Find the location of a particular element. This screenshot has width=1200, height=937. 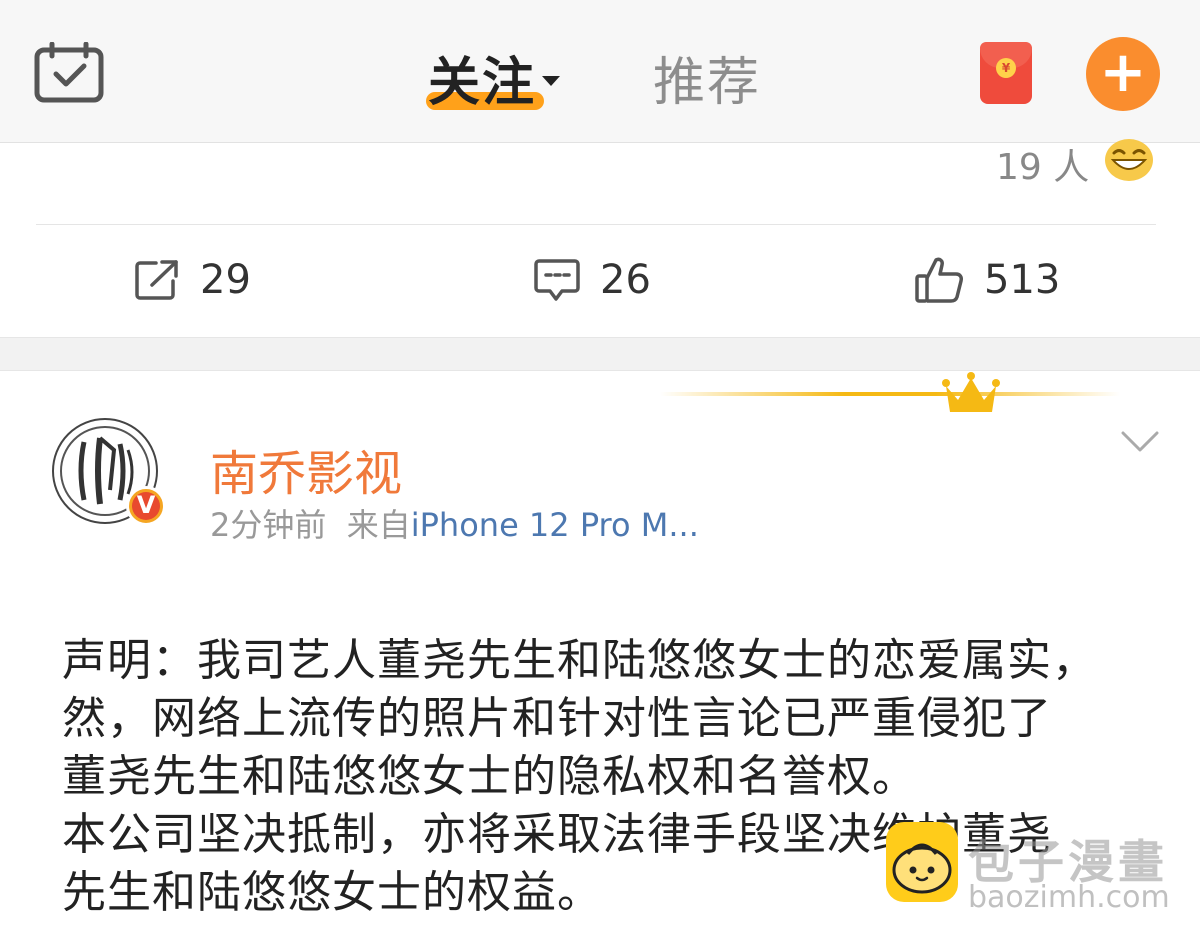

red-packet-coin: ¥ is located at coordinates (1006, 68).